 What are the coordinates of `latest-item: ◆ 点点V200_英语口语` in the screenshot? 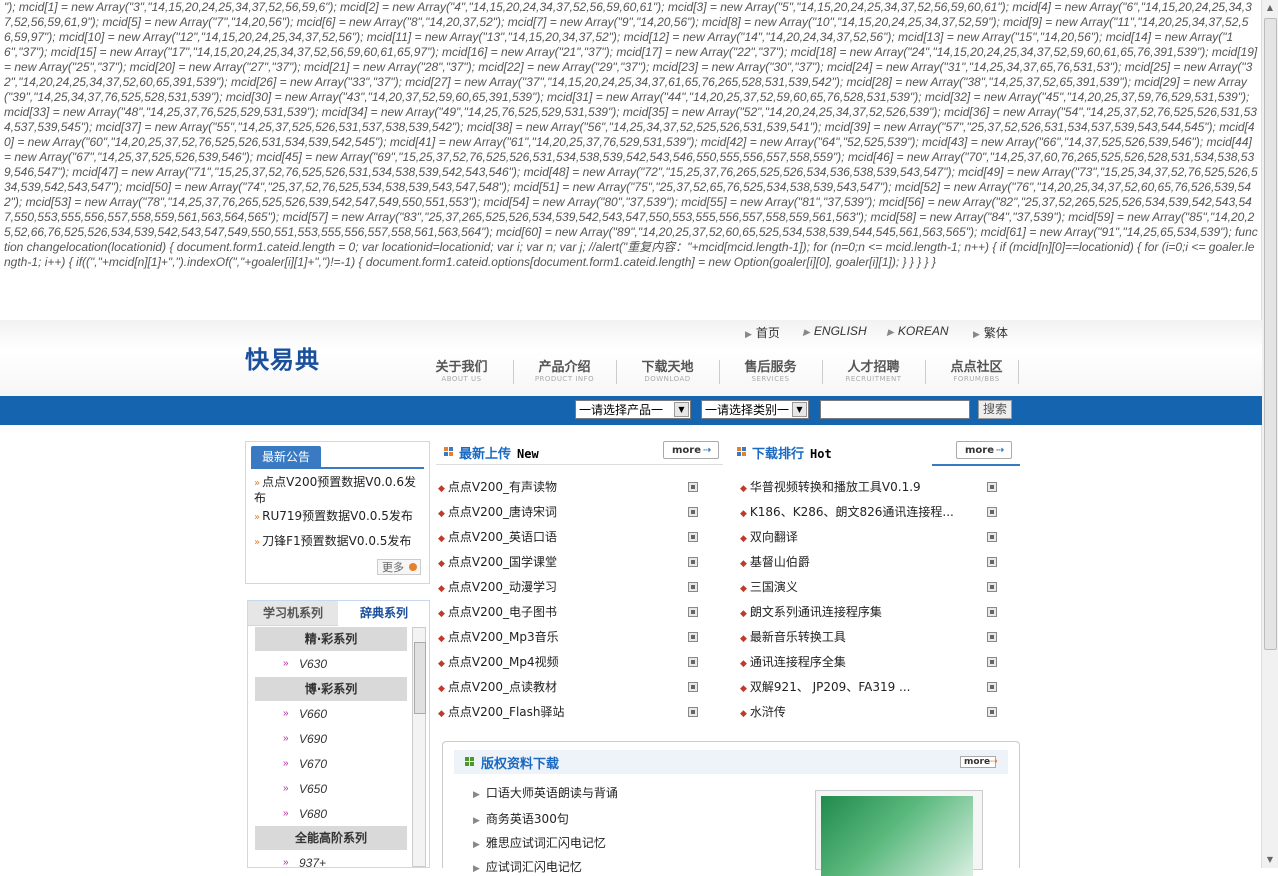 It's located at (570, 539).